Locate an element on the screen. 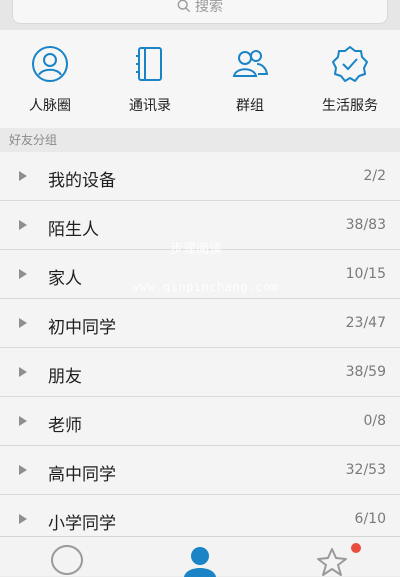  shortcut-life-services: 生活服务 is located at coordinates (350, 79).